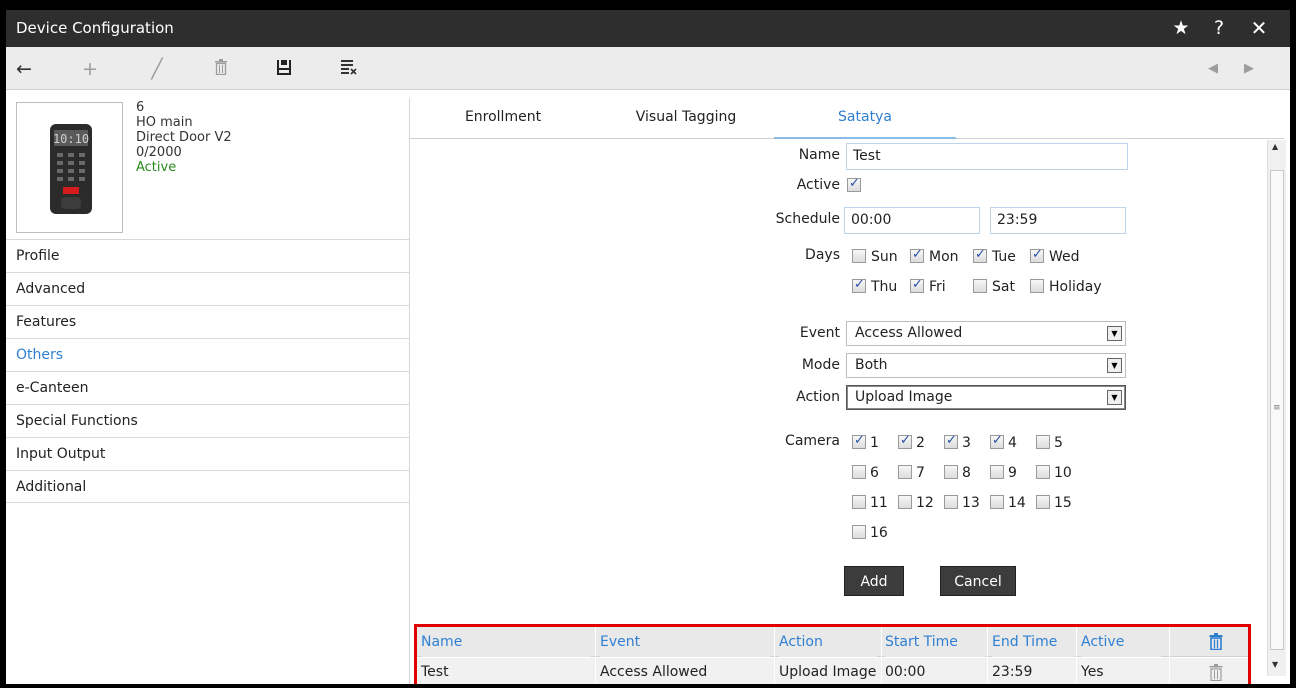 The image size is (1296, 688). I want to click on action-label: Action, so click(818, 397).